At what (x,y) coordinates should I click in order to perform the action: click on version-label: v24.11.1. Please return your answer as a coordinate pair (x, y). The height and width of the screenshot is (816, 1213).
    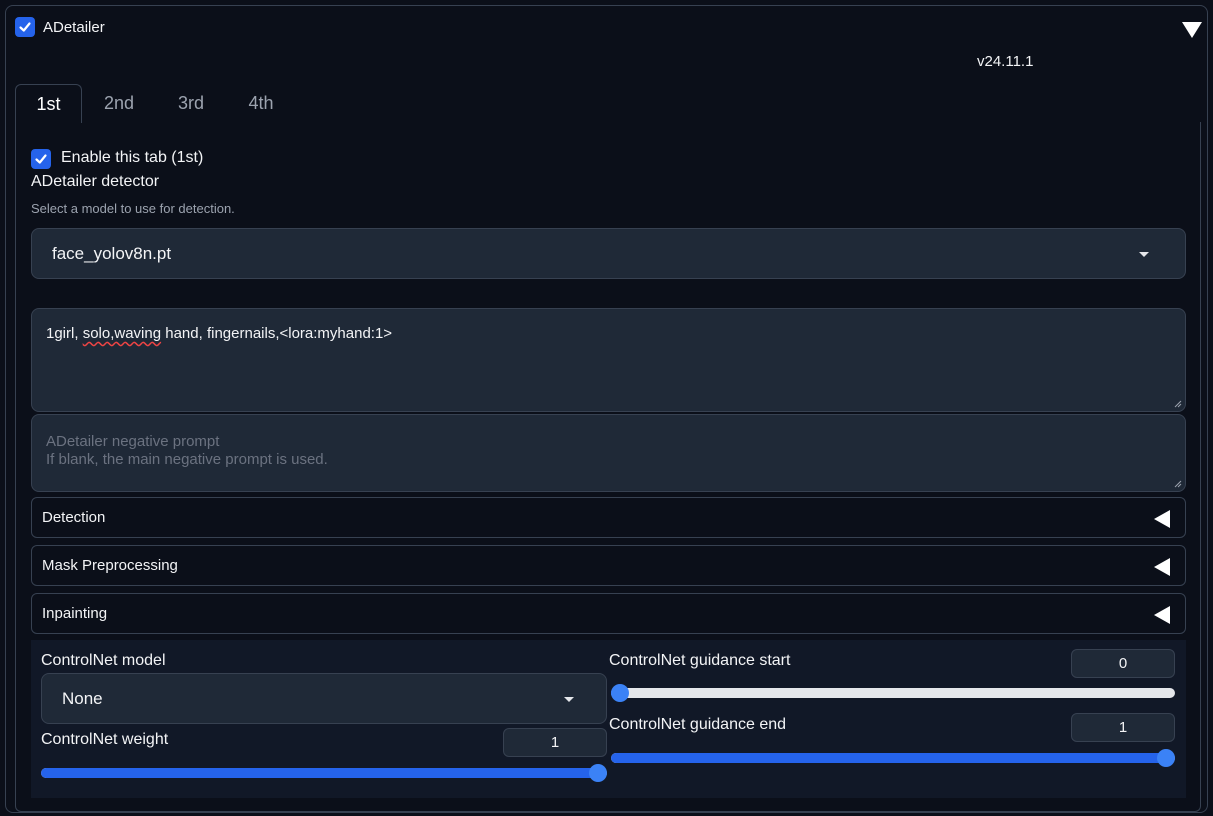
    Looking at the image, I should click on (1005, 61).